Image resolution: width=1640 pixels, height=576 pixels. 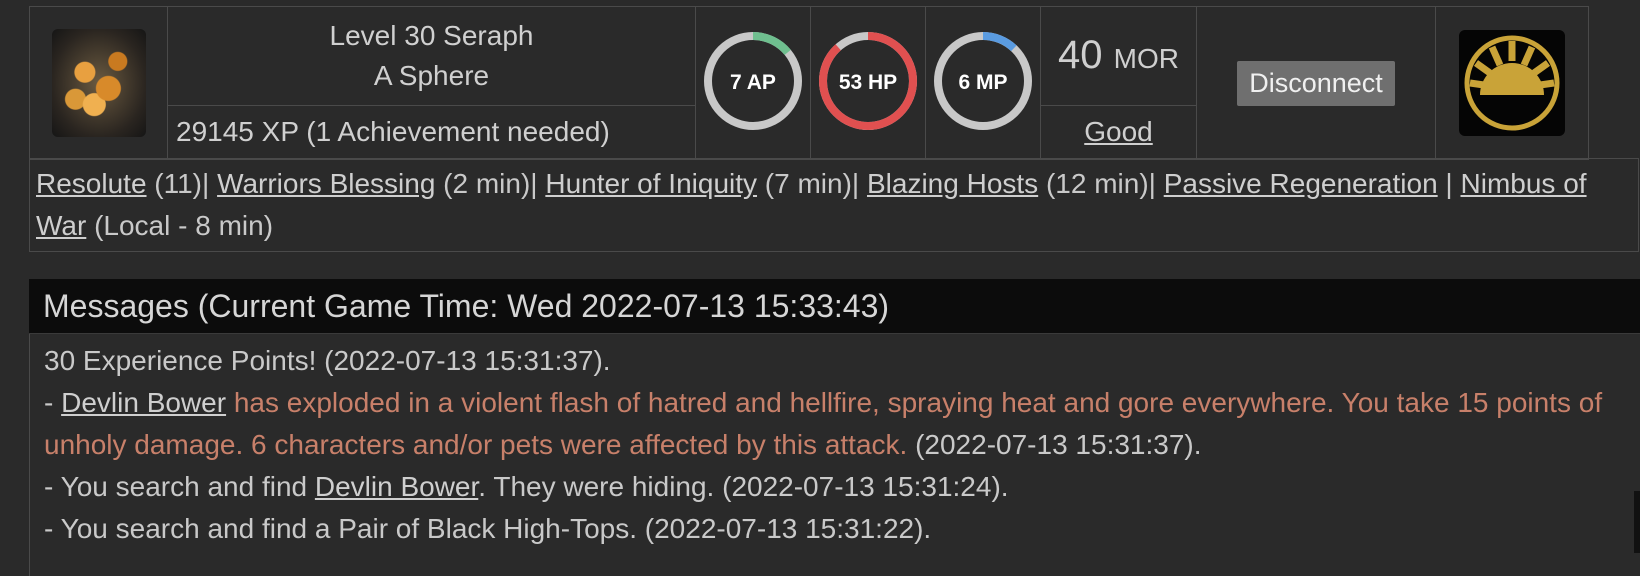 I want to click on effect-passive-regeneration-link: Passive Regeneration, so click(x=1301, y=183).